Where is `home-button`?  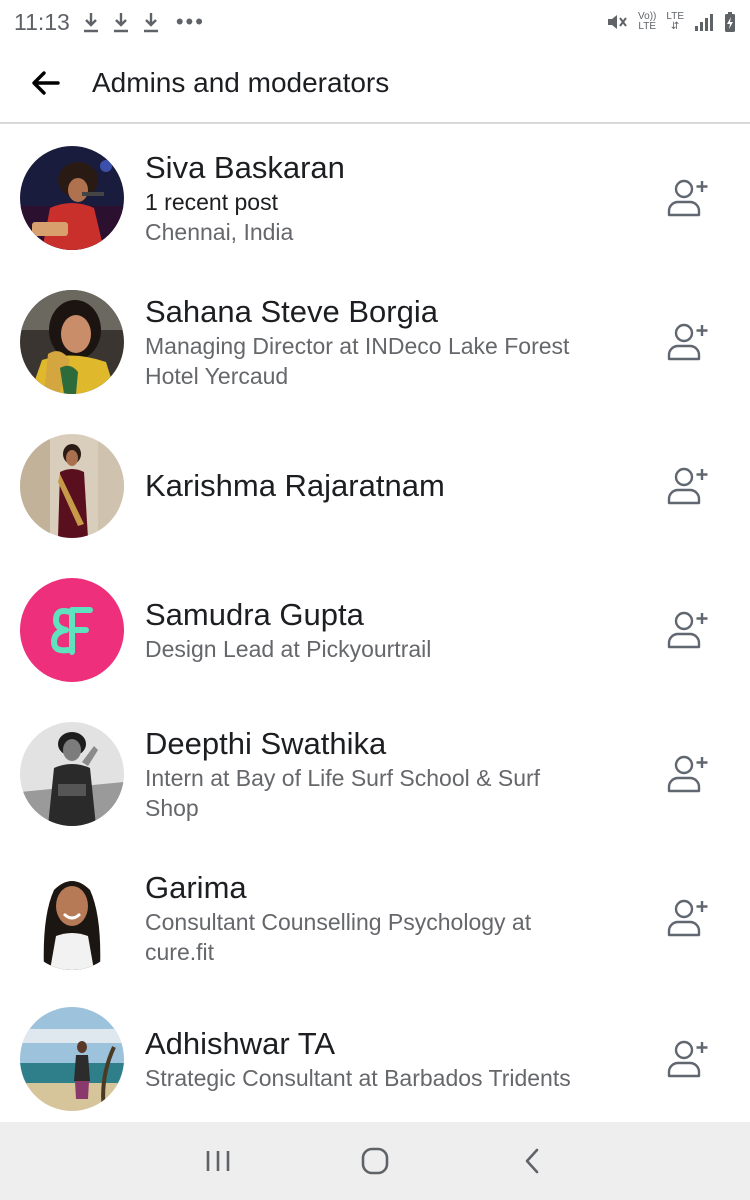
home-button is located at coordinates (375, 1161).